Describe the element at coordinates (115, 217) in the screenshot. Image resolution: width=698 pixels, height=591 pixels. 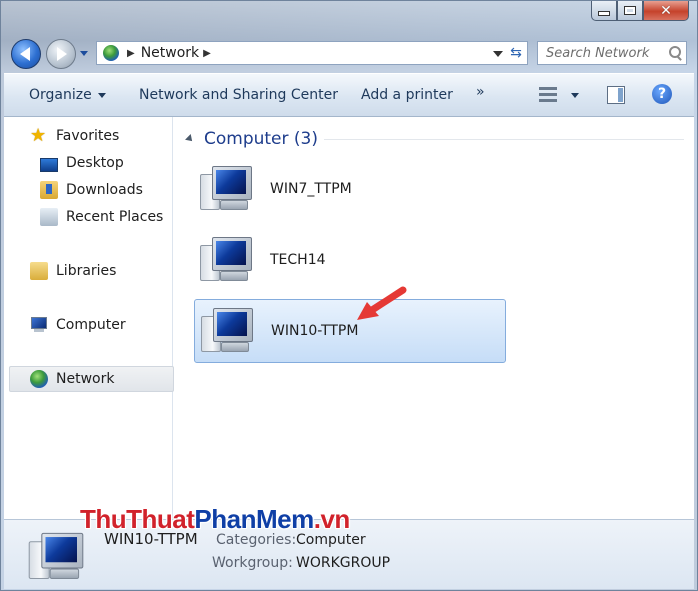
I see `sidebar-item-label: Recent Places` at that location.